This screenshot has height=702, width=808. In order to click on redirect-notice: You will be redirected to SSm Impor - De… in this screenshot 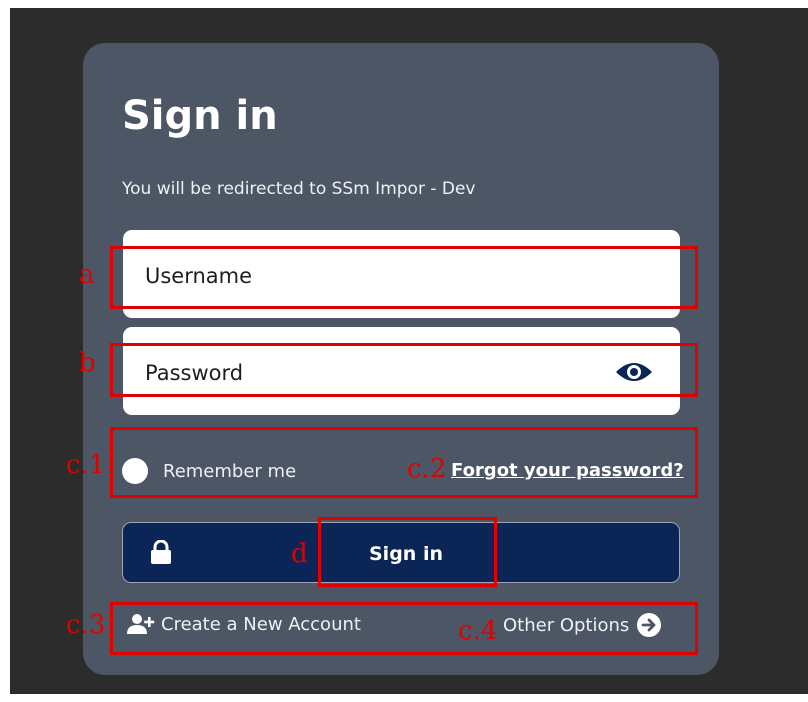, I will do `click(299, 189)`.